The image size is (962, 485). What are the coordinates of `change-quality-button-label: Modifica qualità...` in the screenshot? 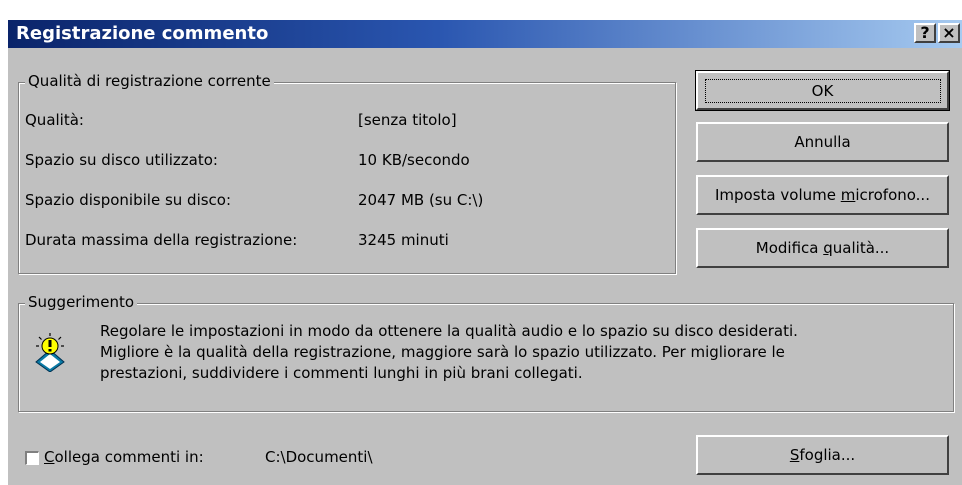 It's located at (822, 248).